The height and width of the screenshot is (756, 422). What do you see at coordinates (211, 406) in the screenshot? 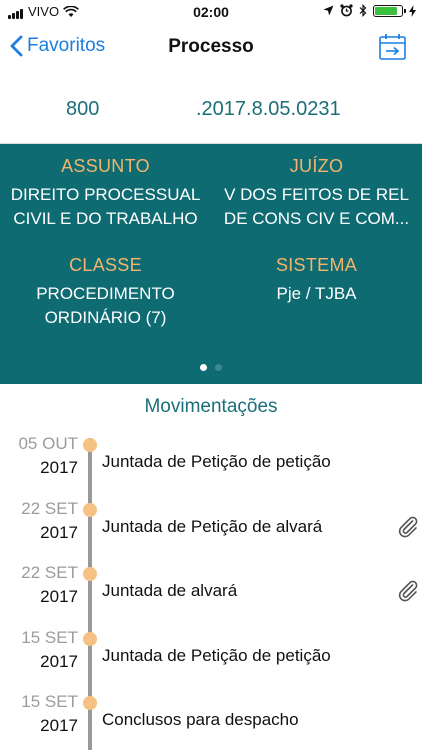
I see `movements-title: Movimentações` at bounding box center [211, 406].